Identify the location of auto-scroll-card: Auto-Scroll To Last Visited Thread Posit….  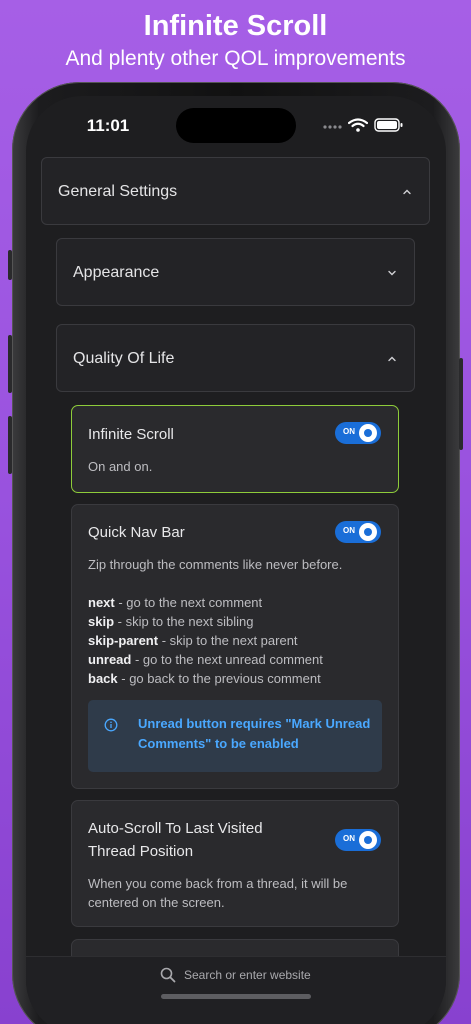
(235, 863).